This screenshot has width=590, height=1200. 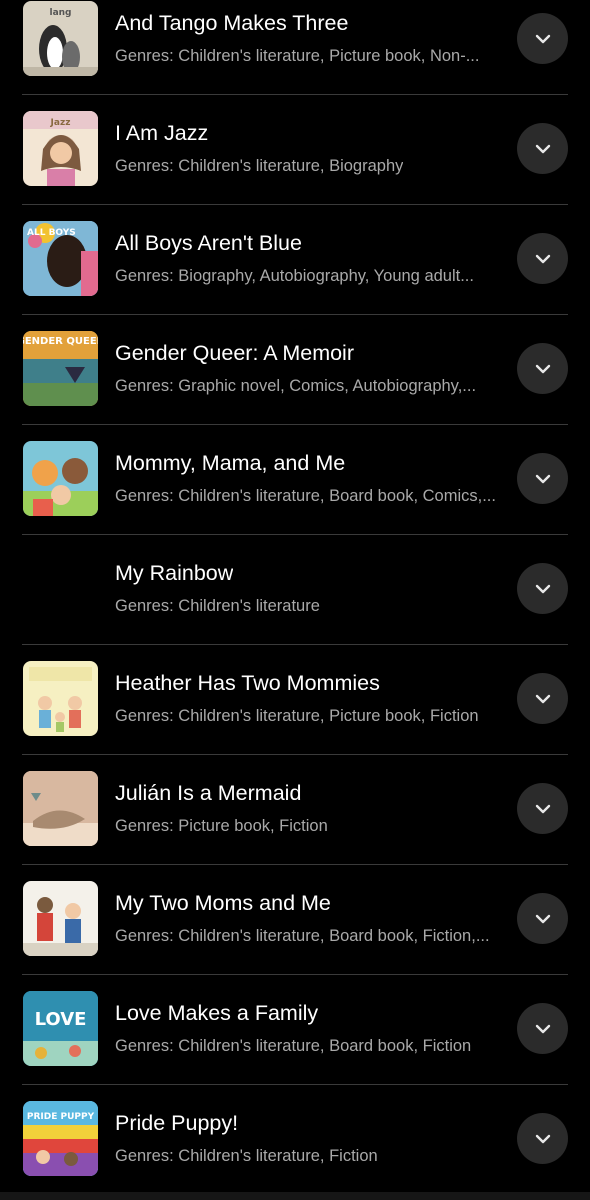 What do you see at coordinates (259, 166) in the screenshot?
I see `book-genres: Genres: Children's literature, Biography` at bounding box center [259, 166].